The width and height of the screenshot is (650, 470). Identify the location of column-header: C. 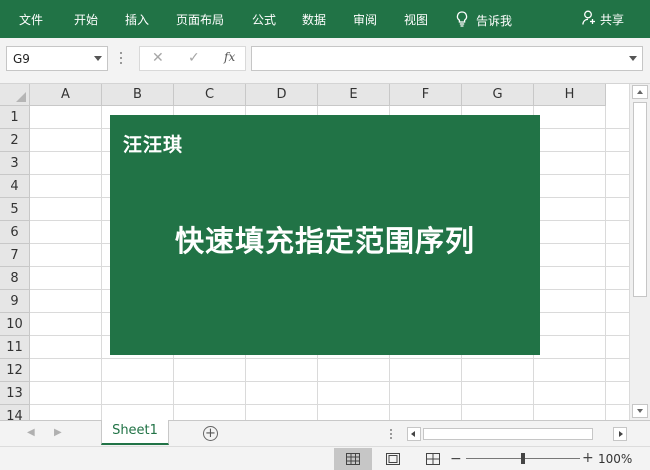
(210, 95).